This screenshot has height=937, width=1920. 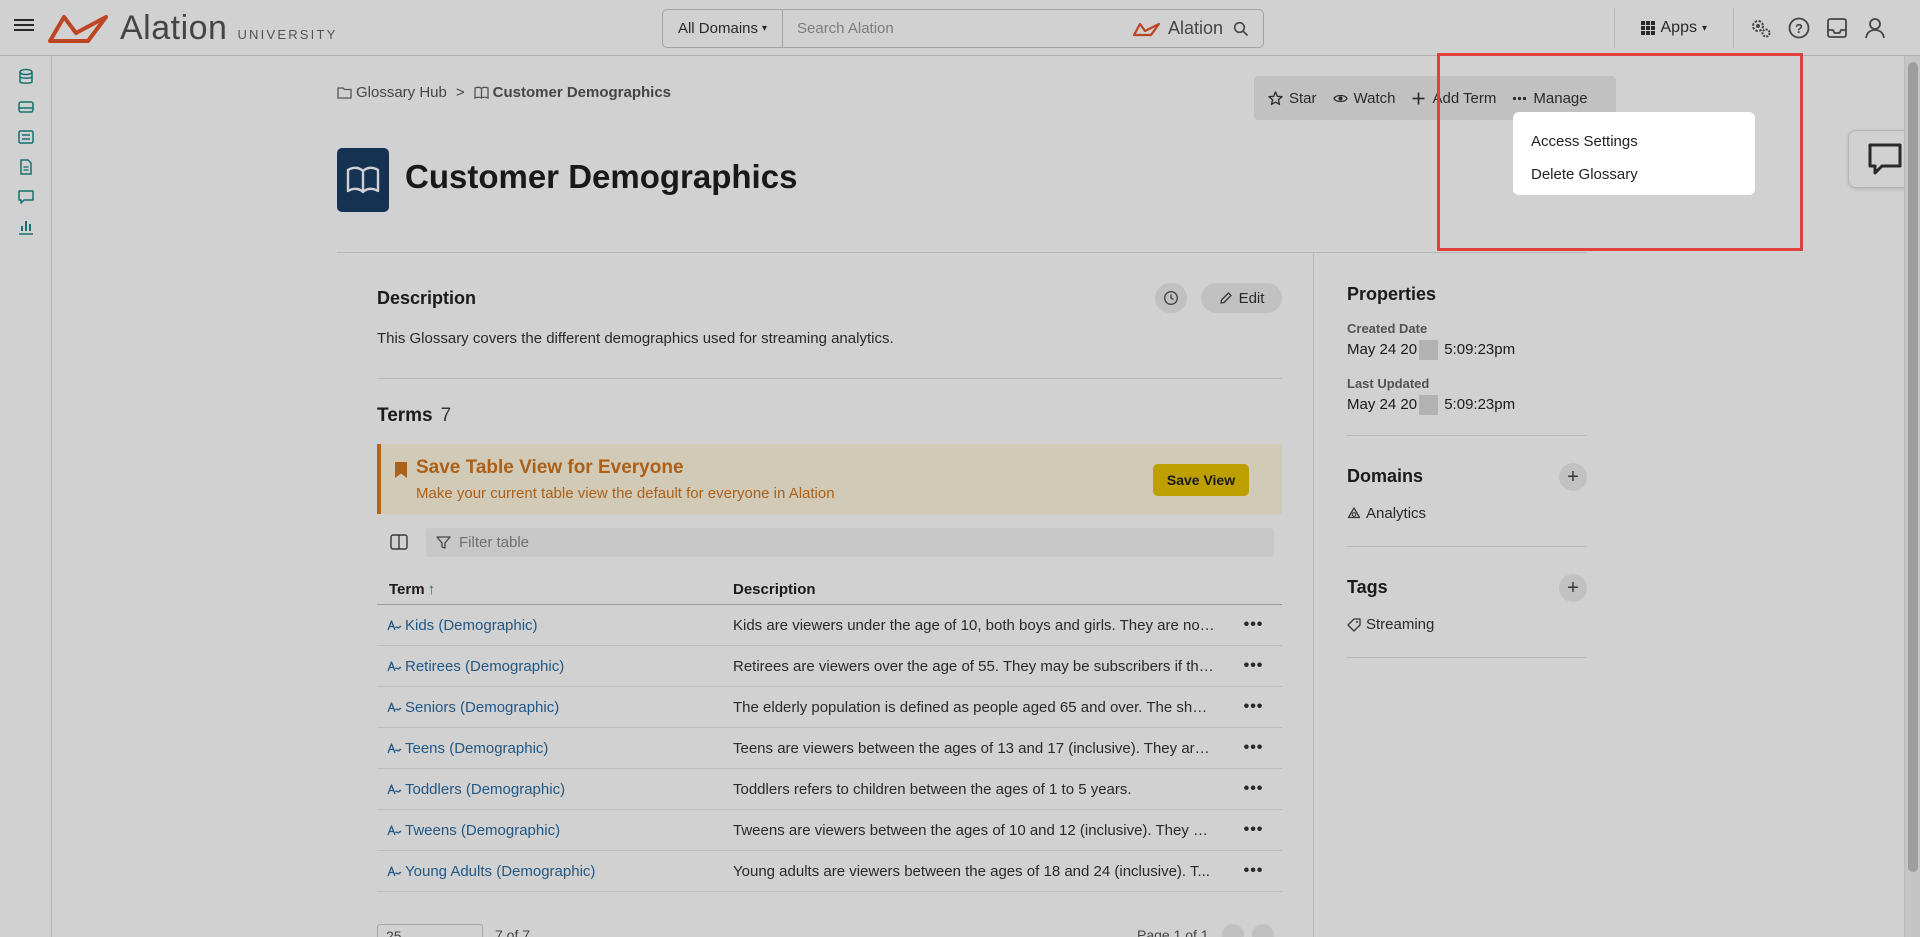 I want to click on next-page-button, so click(x=1263, y=930).